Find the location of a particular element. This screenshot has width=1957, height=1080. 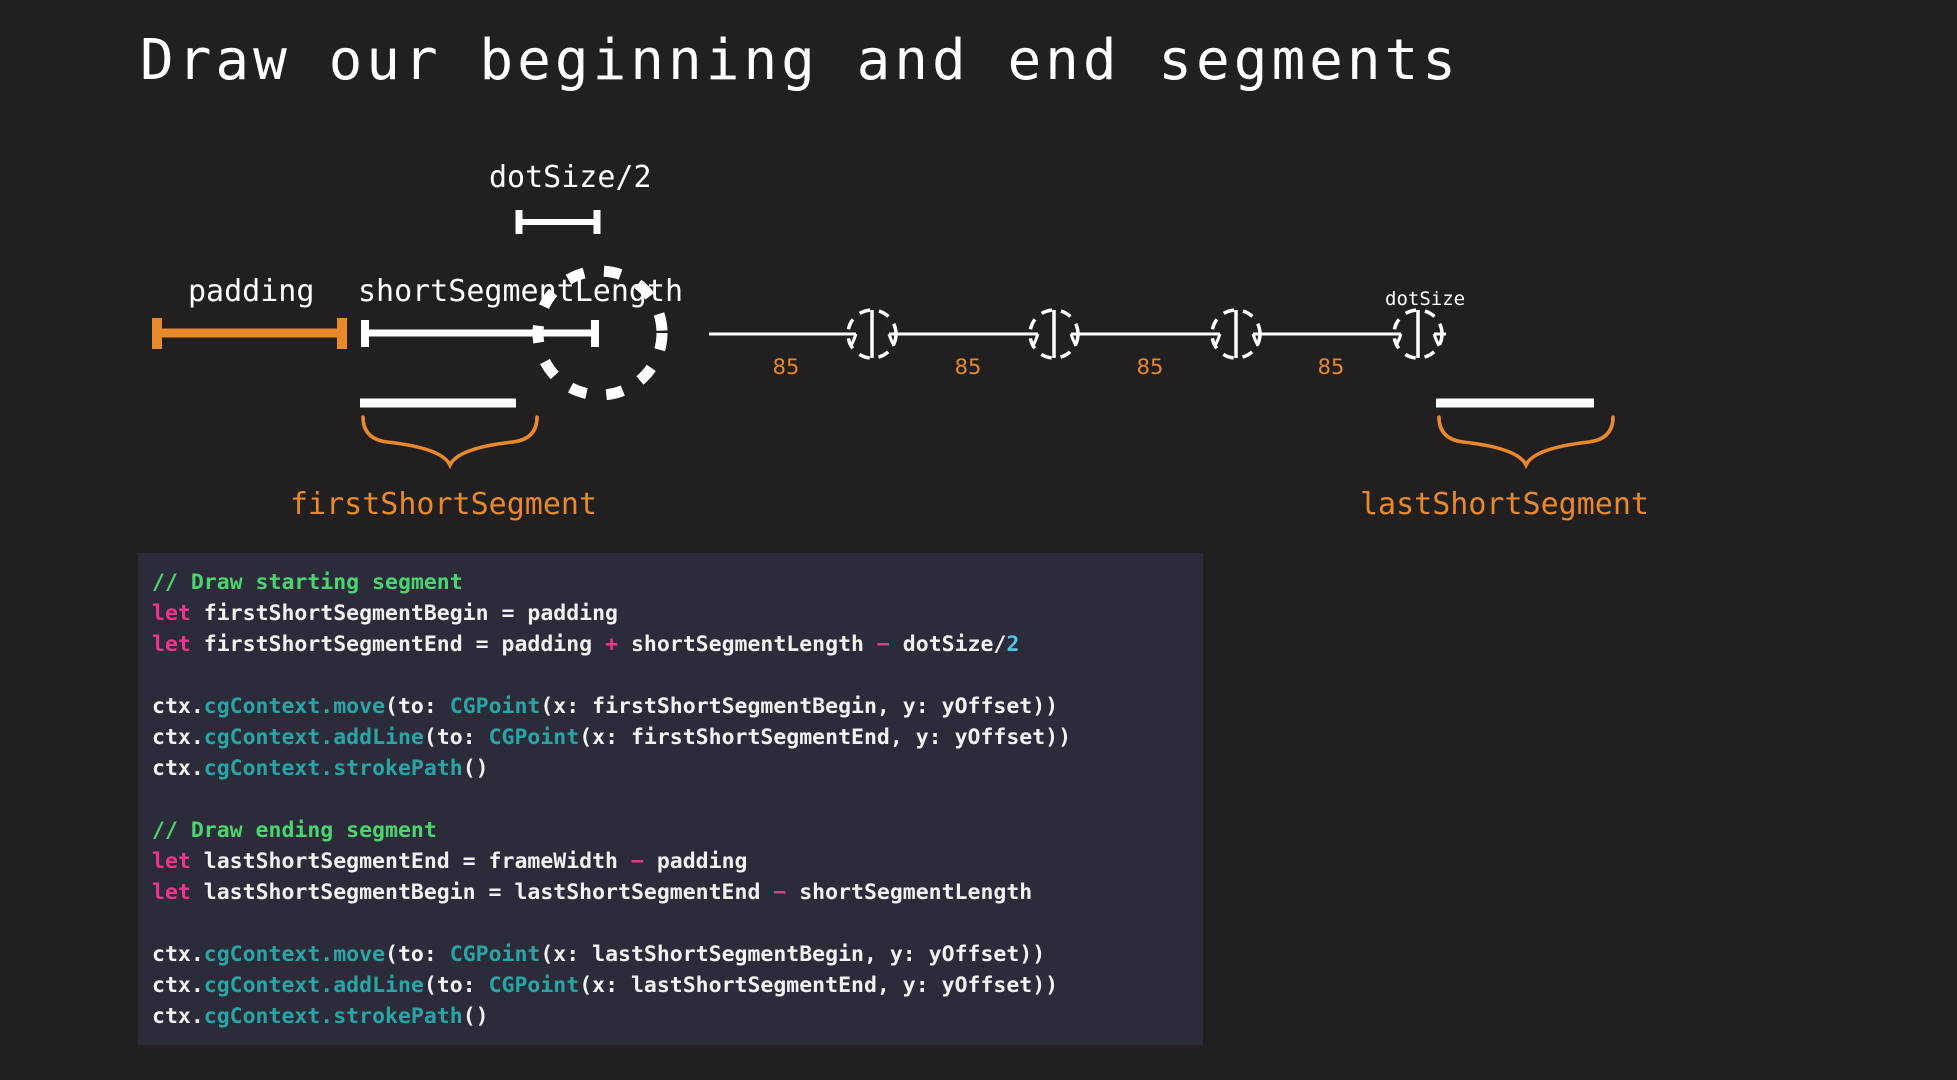

gap-value-4: 85 is located at coordinates (1331, 367).